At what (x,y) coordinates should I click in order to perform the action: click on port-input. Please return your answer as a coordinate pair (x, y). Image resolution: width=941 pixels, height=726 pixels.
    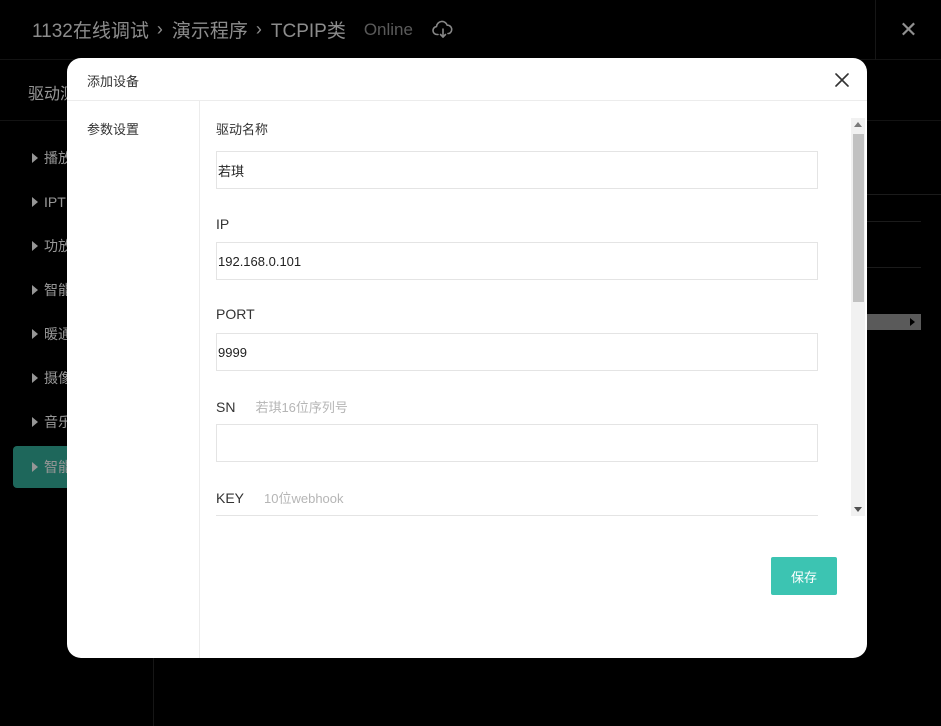
    Looking at the image, I should click on (517, 352).